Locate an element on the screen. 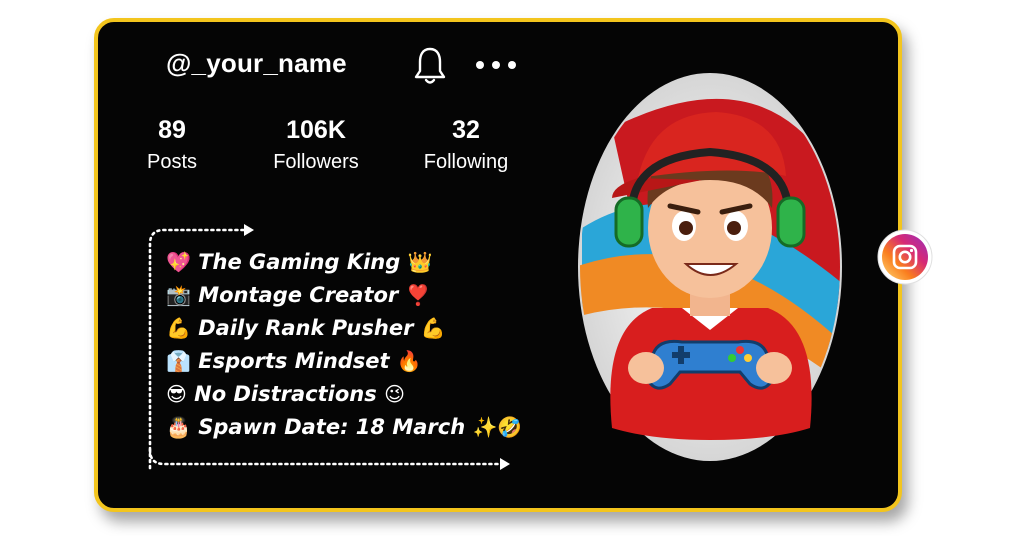 The image size is (1024, 536). bio-line: 👔 Esports Mindset 🔥 is located at coordinates (344, 361).